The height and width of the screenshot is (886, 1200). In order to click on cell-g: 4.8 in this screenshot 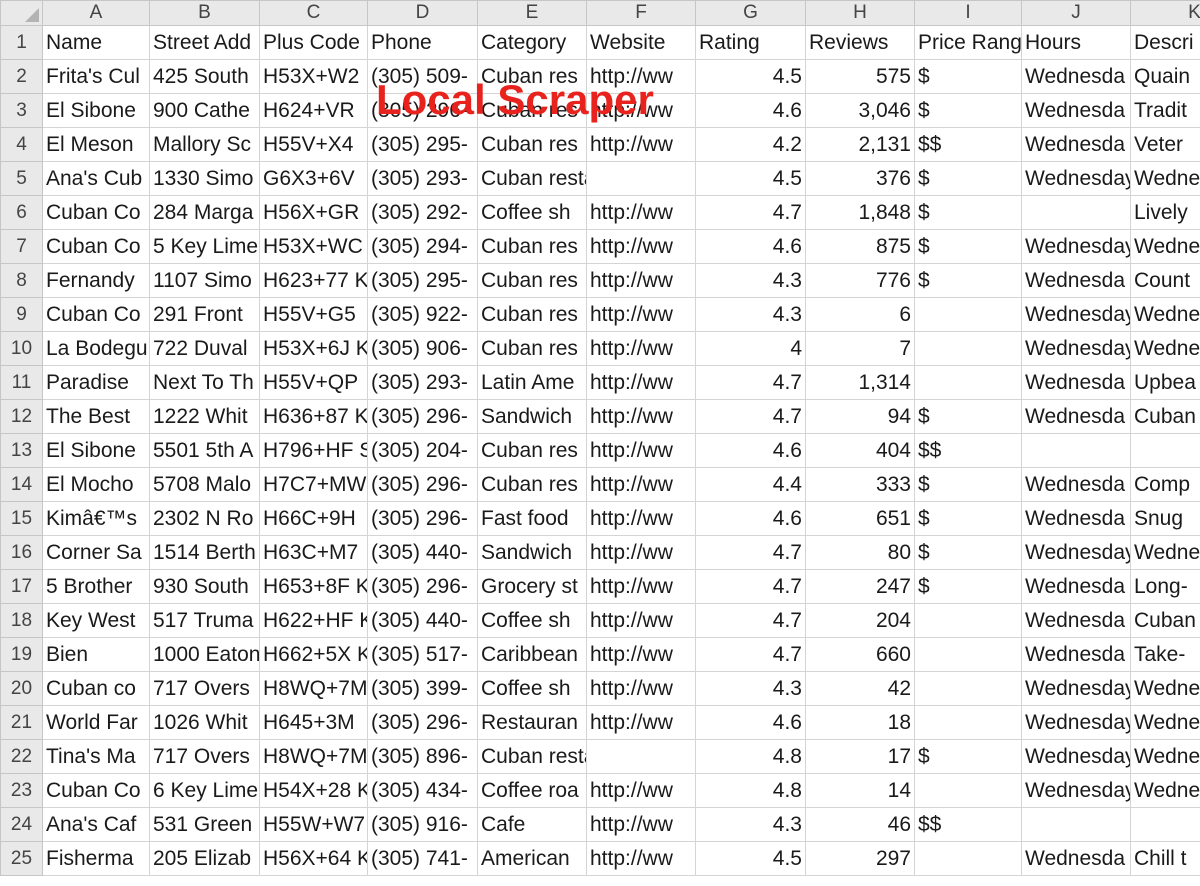, I will do `click(750, 790)`.